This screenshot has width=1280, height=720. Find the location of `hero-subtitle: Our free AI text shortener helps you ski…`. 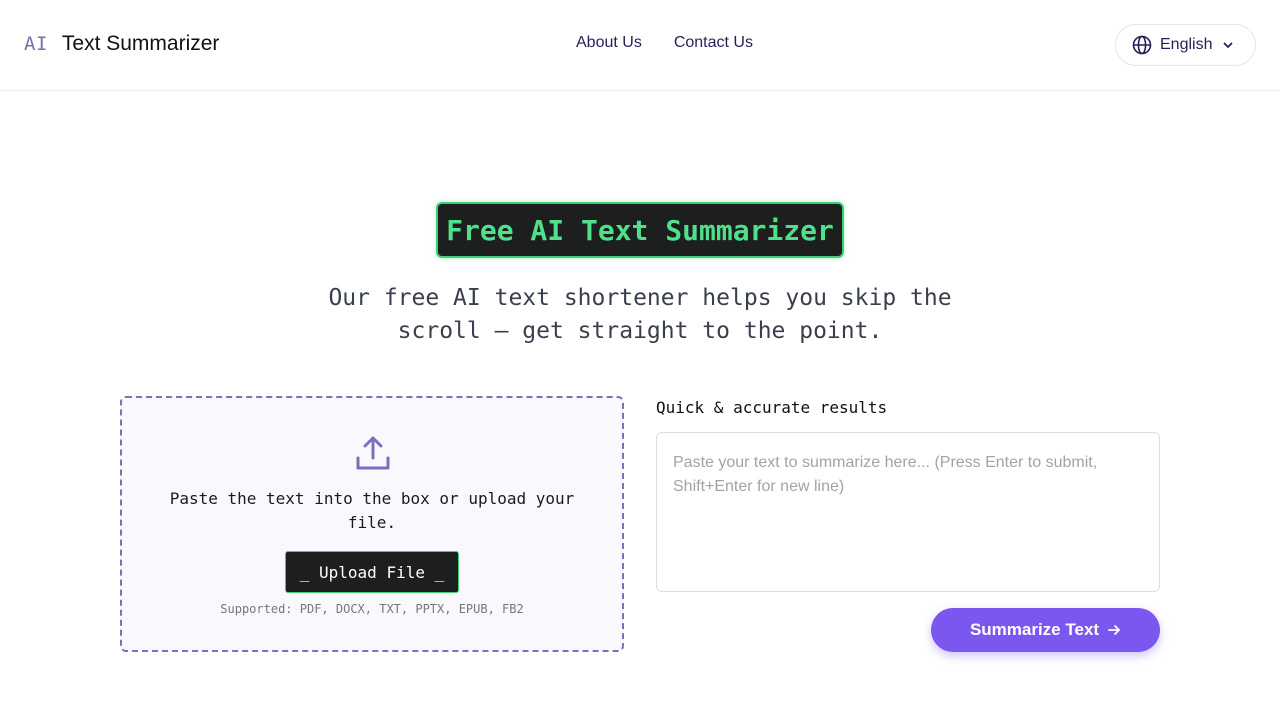

hero-subtitle: Our free AI text shortener helps you ski… is located at coordinates (640, 314).